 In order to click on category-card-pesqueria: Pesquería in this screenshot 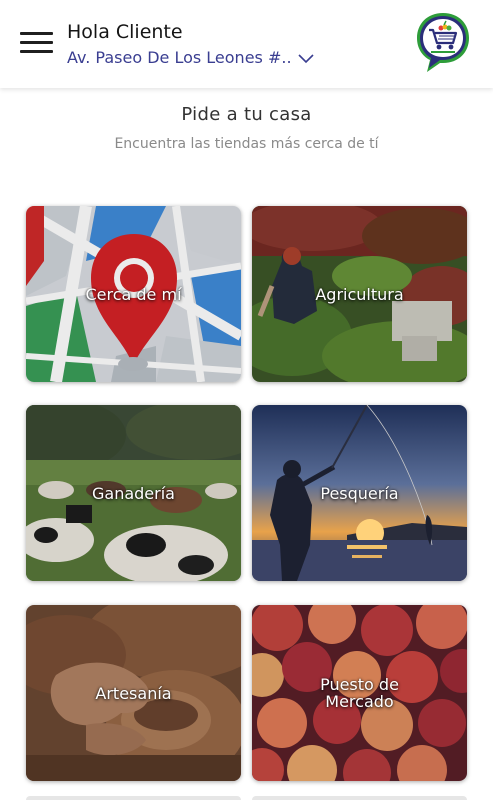, I will do `click(359, 493)`.